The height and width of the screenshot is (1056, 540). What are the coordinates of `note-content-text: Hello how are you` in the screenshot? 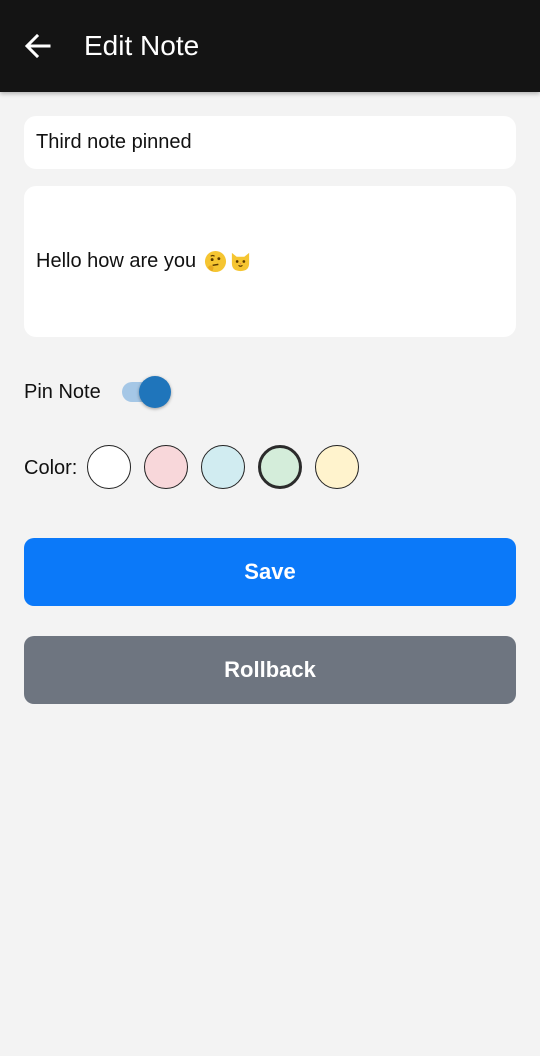 It's located at (116, 261).